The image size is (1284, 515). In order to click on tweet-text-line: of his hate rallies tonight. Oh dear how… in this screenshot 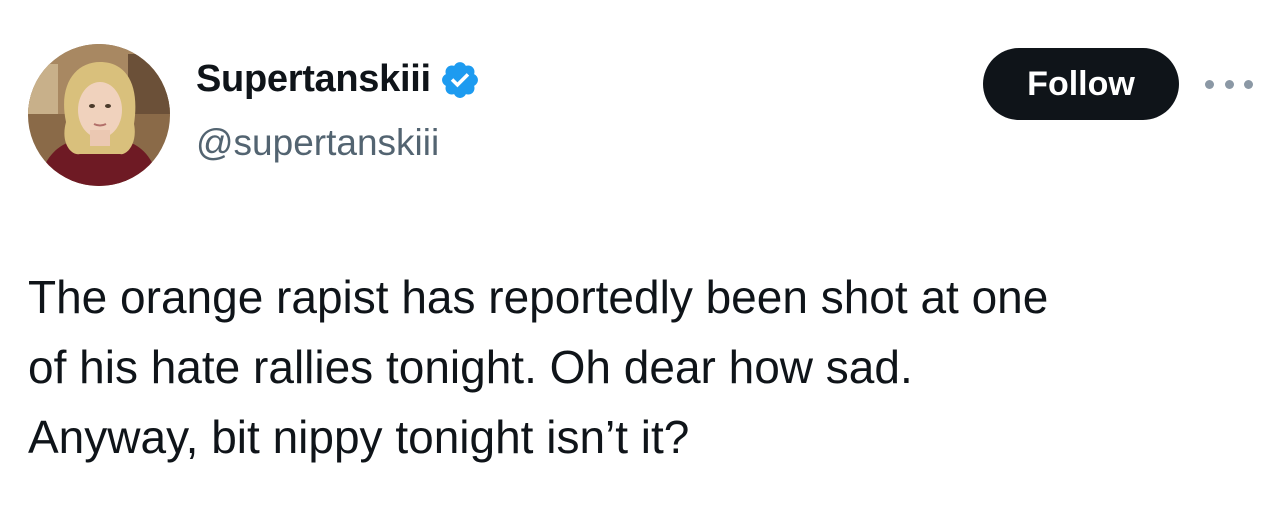, I will do `click(470, 367)`.